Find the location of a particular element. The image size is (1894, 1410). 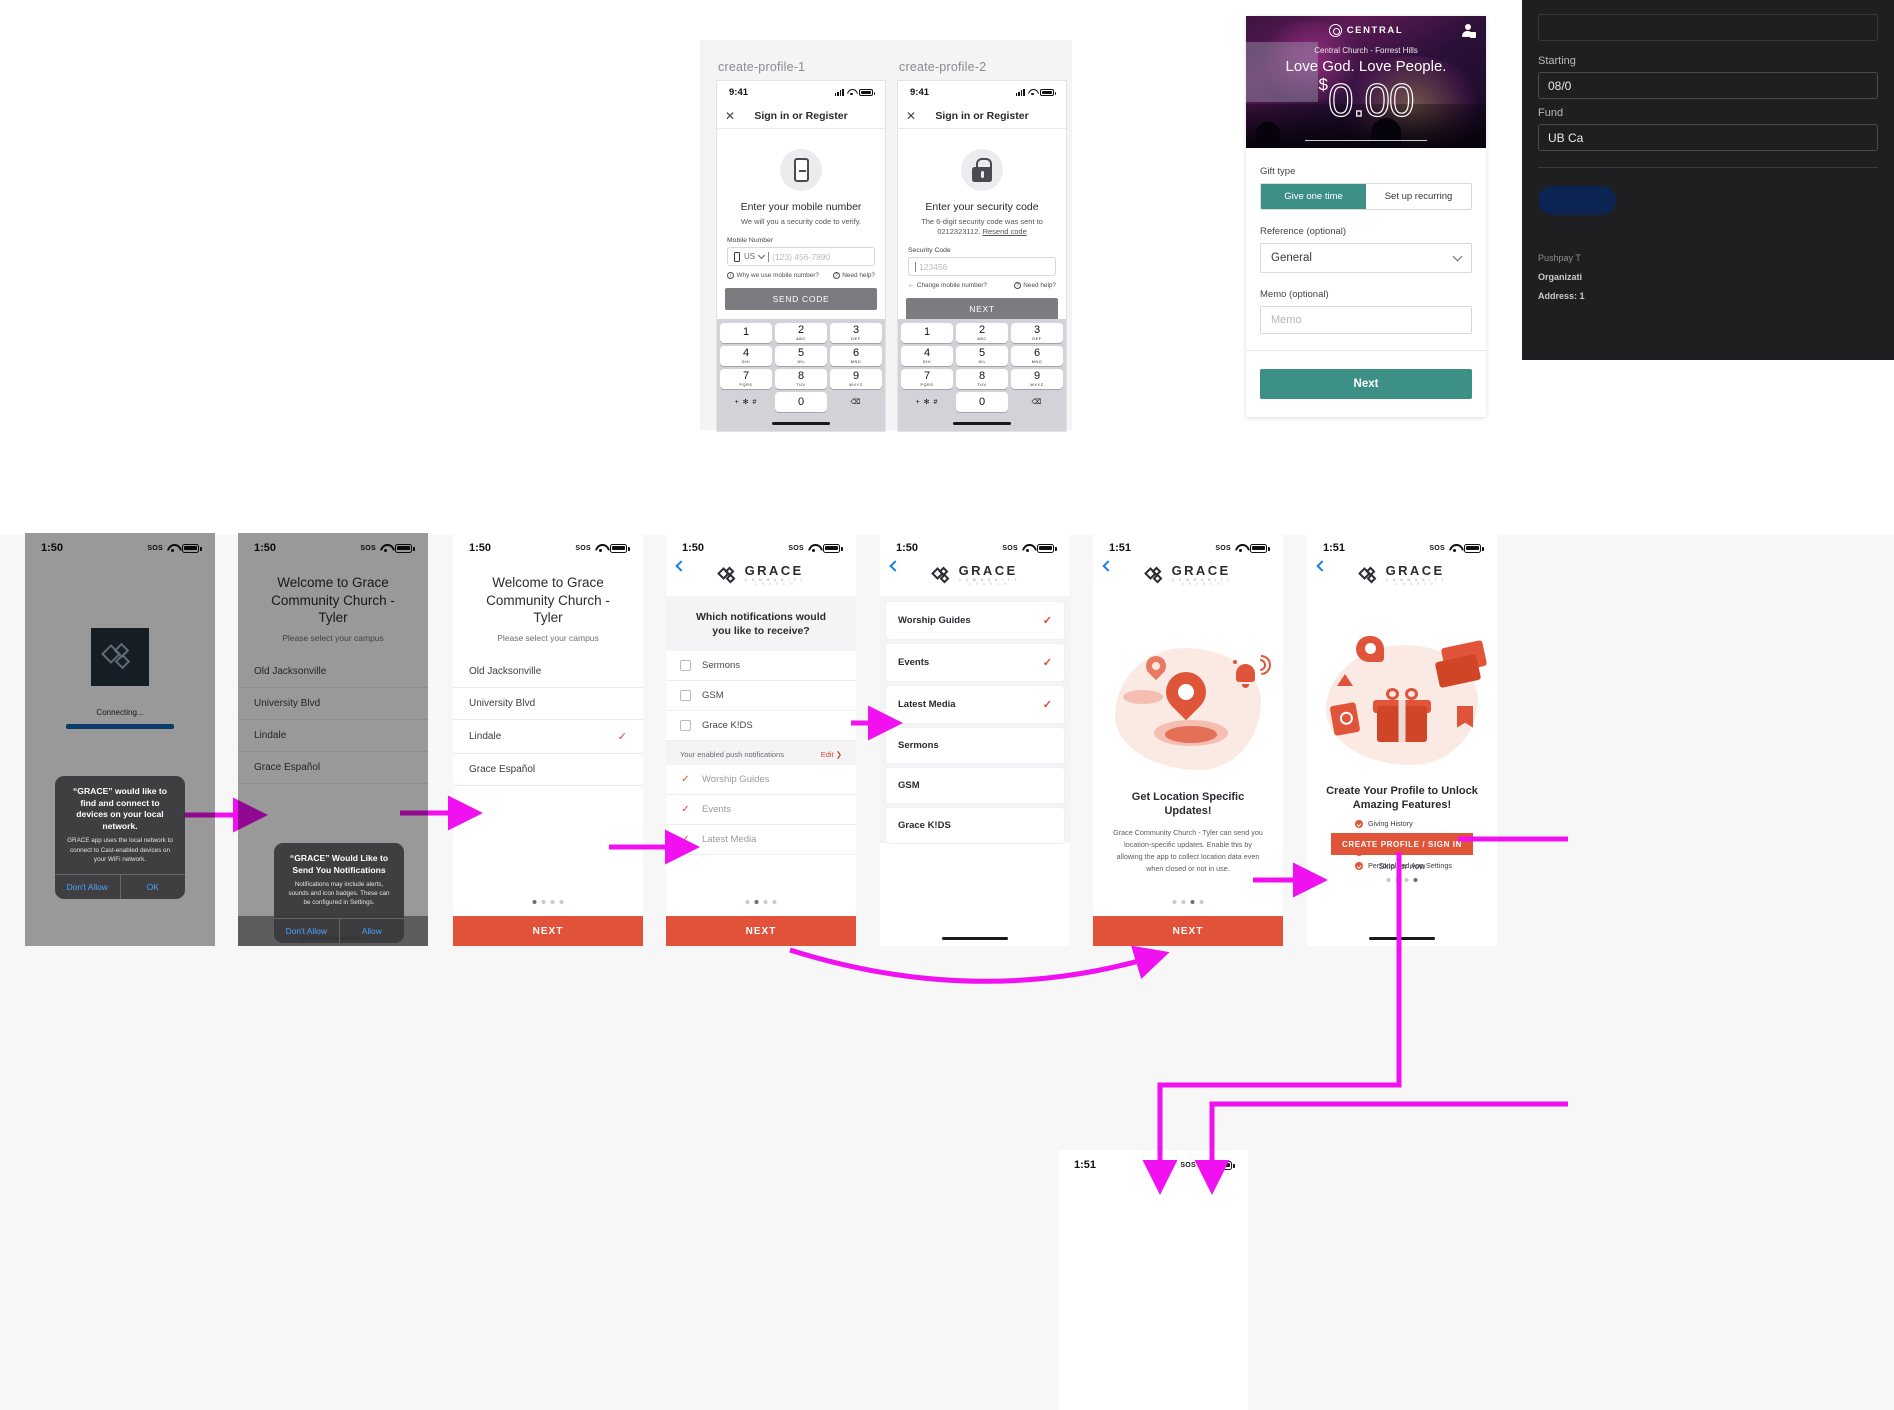

location-heading: Get Location Specific Updates! is located at coordinates (1188, 804).